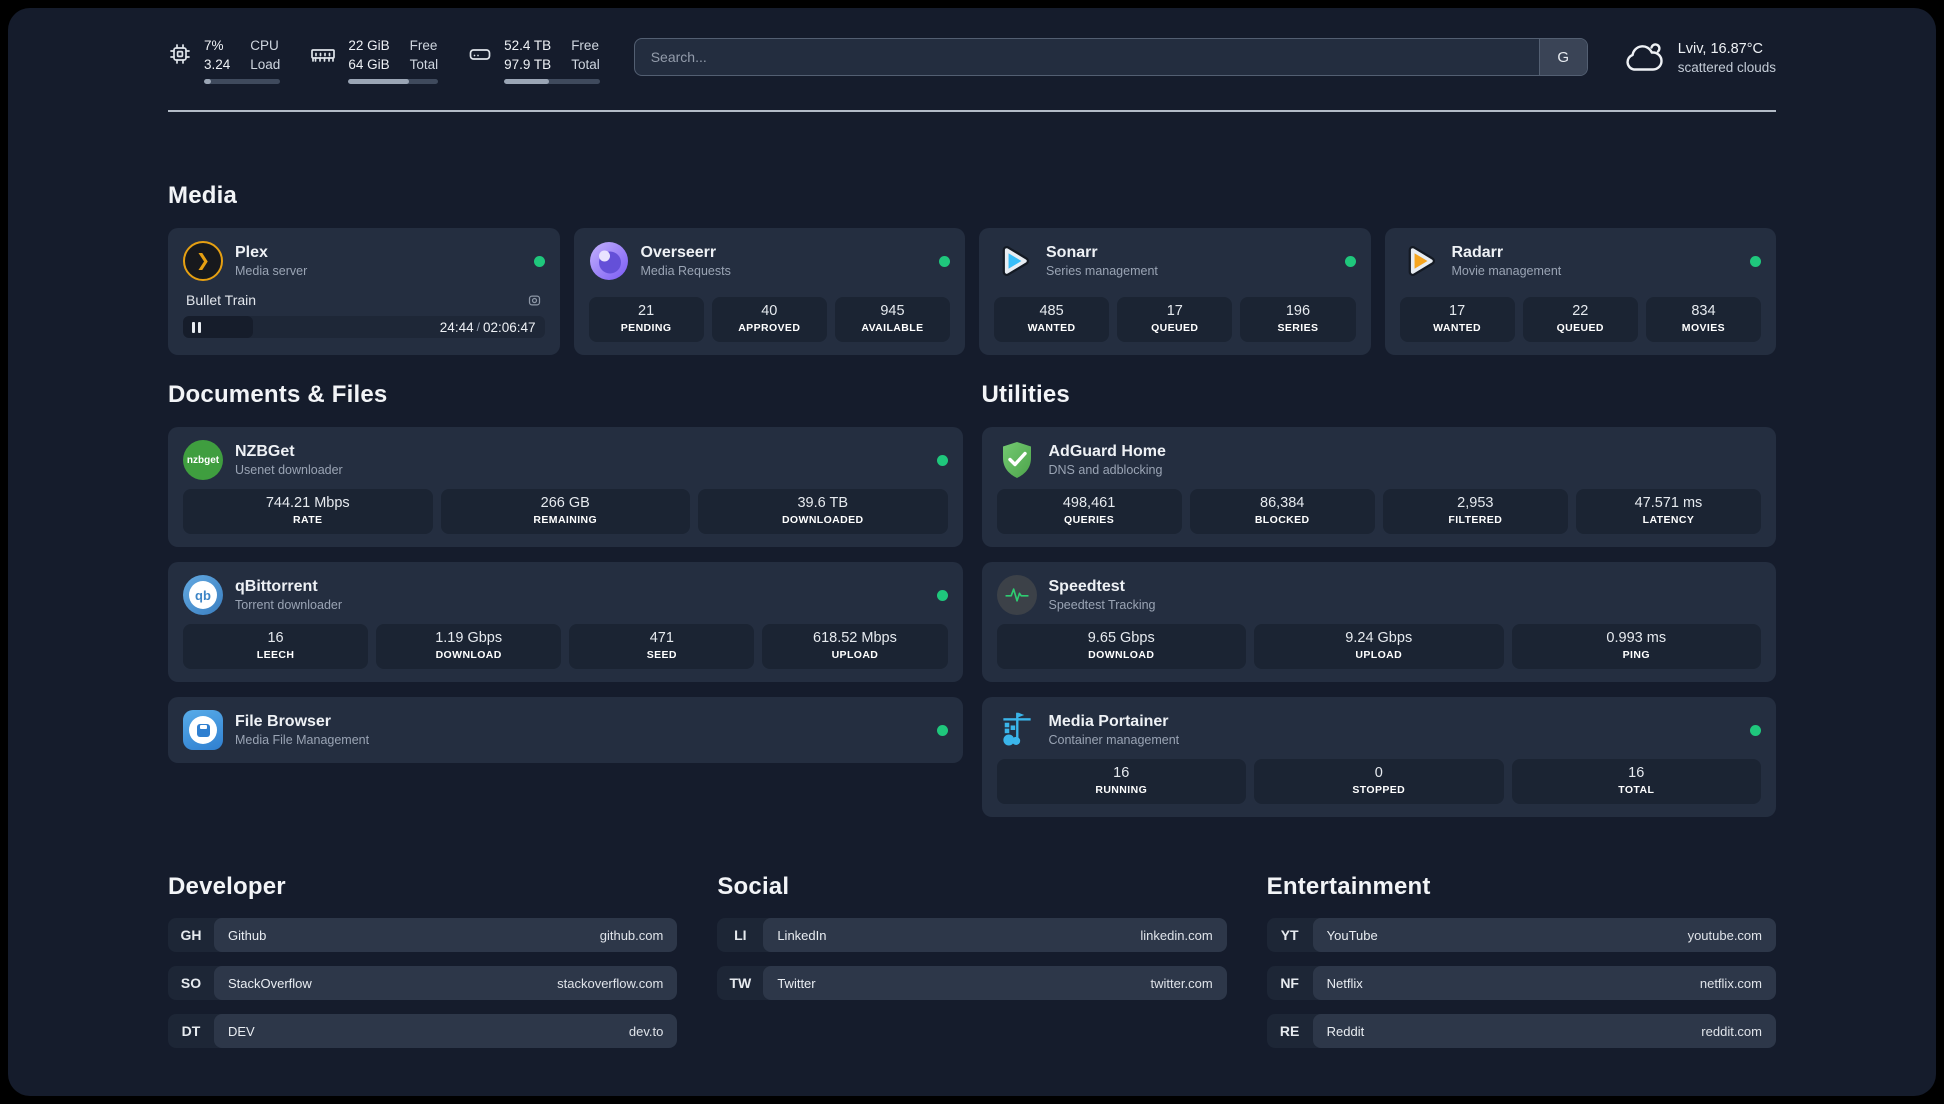 This screenshot has width=1944, height=1104. What do you see at coordinates (585, 64) in the screenshot?
I see `disk-total-label: Total` at bounding box center [585, 64].